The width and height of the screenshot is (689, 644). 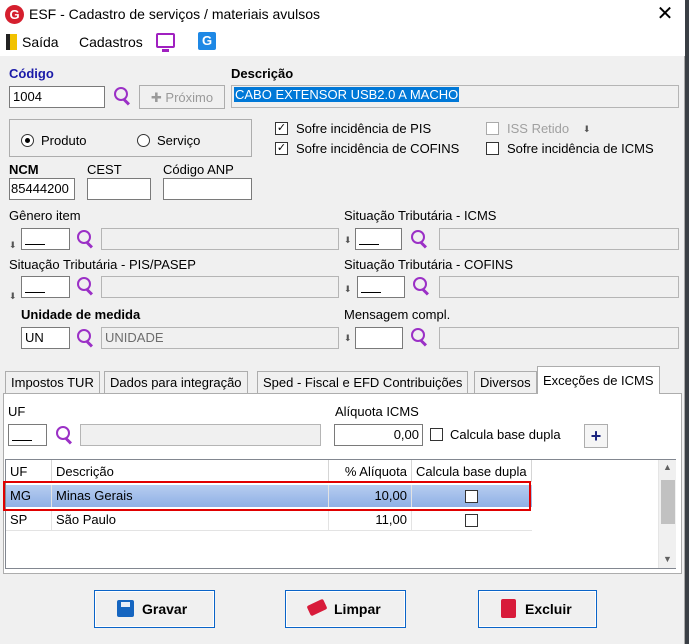 What do you see at coordinates (420, 215) in the screenshot?
I see `st-icms-label: Situação Tributária - ICMS` at bounding box center [420, 215].